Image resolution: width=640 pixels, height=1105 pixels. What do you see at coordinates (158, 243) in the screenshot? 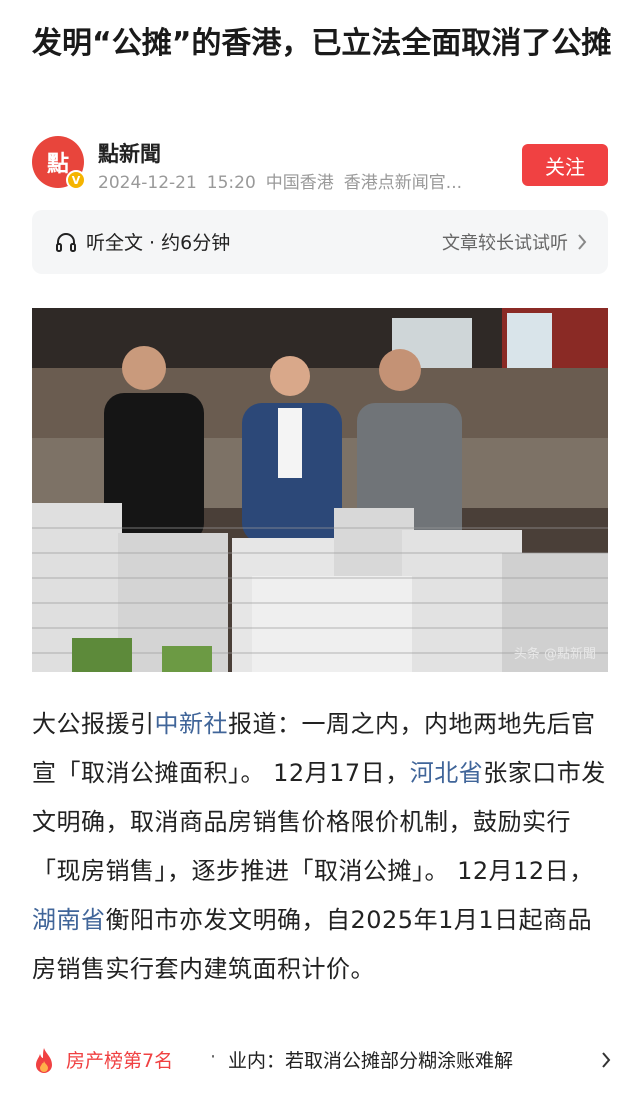
I see `listen-label: 听全文 · 约6分钟` at bounding box center [158, 243].